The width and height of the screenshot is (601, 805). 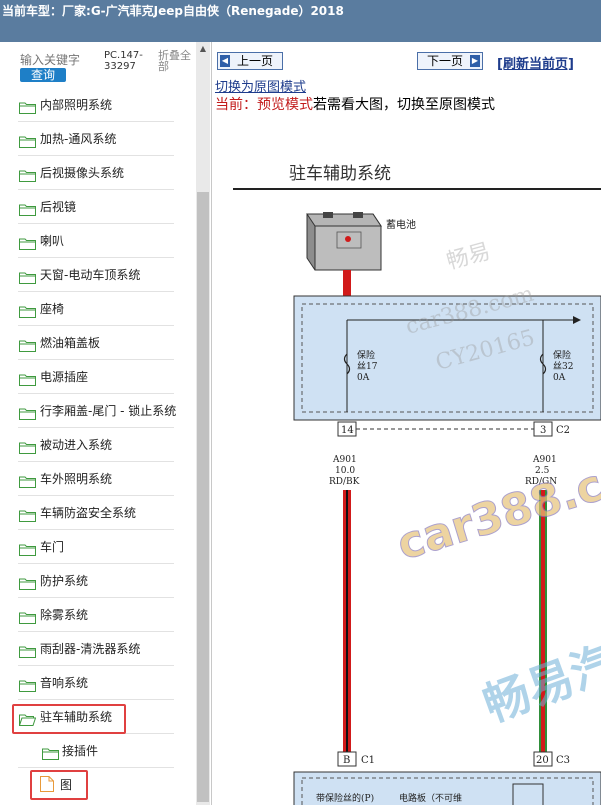 I want to click on tree-item: 加热-通风系统, so click(x=98, y=139).